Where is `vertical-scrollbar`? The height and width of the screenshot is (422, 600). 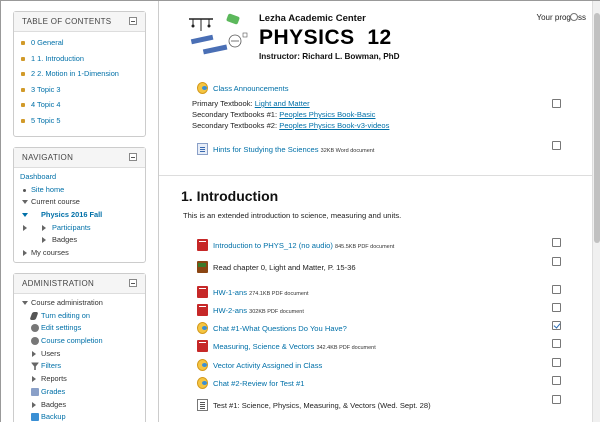 vertical-scrollbar is located at coordinates (596, 211).